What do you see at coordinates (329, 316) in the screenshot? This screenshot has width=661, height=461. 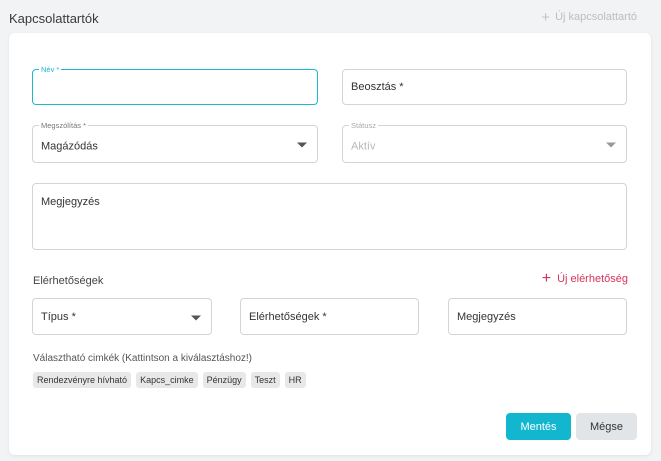 I see `contact-value-field: Elérhetőségek *` at bounding box center [329, 316].